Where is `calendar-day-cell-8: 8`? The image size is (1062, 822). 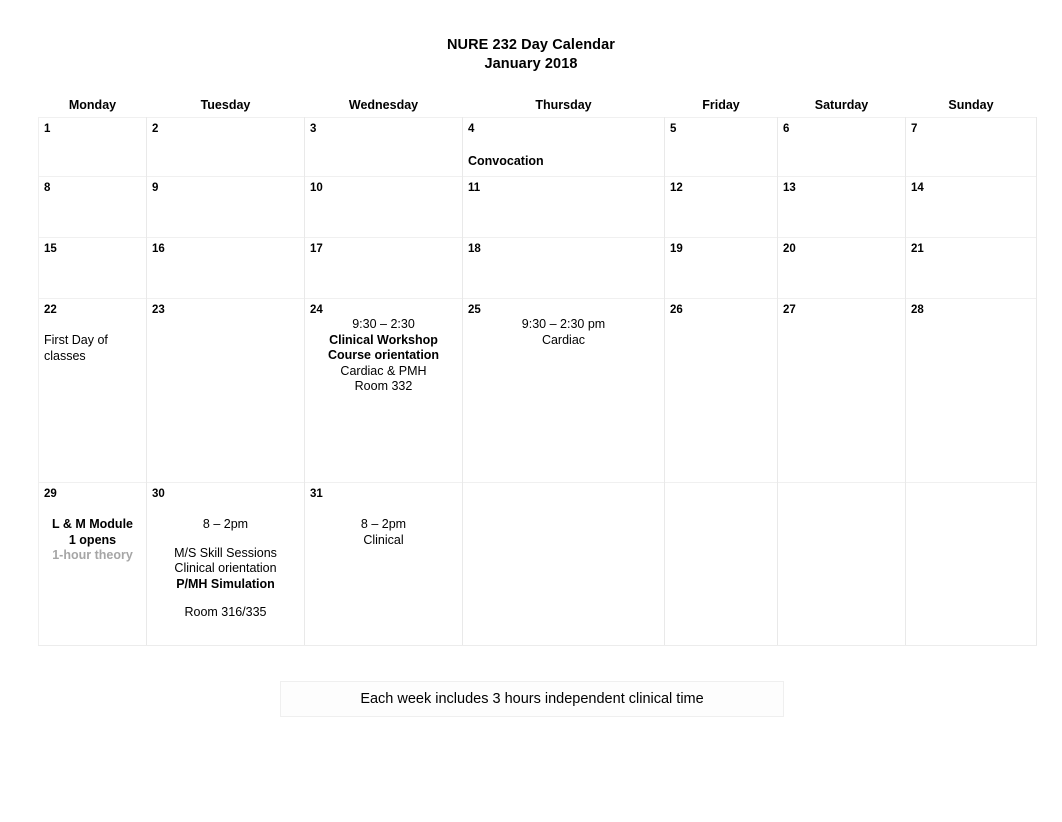
calendar-day-cell-8: 8 is located at coordinates (92, 207).